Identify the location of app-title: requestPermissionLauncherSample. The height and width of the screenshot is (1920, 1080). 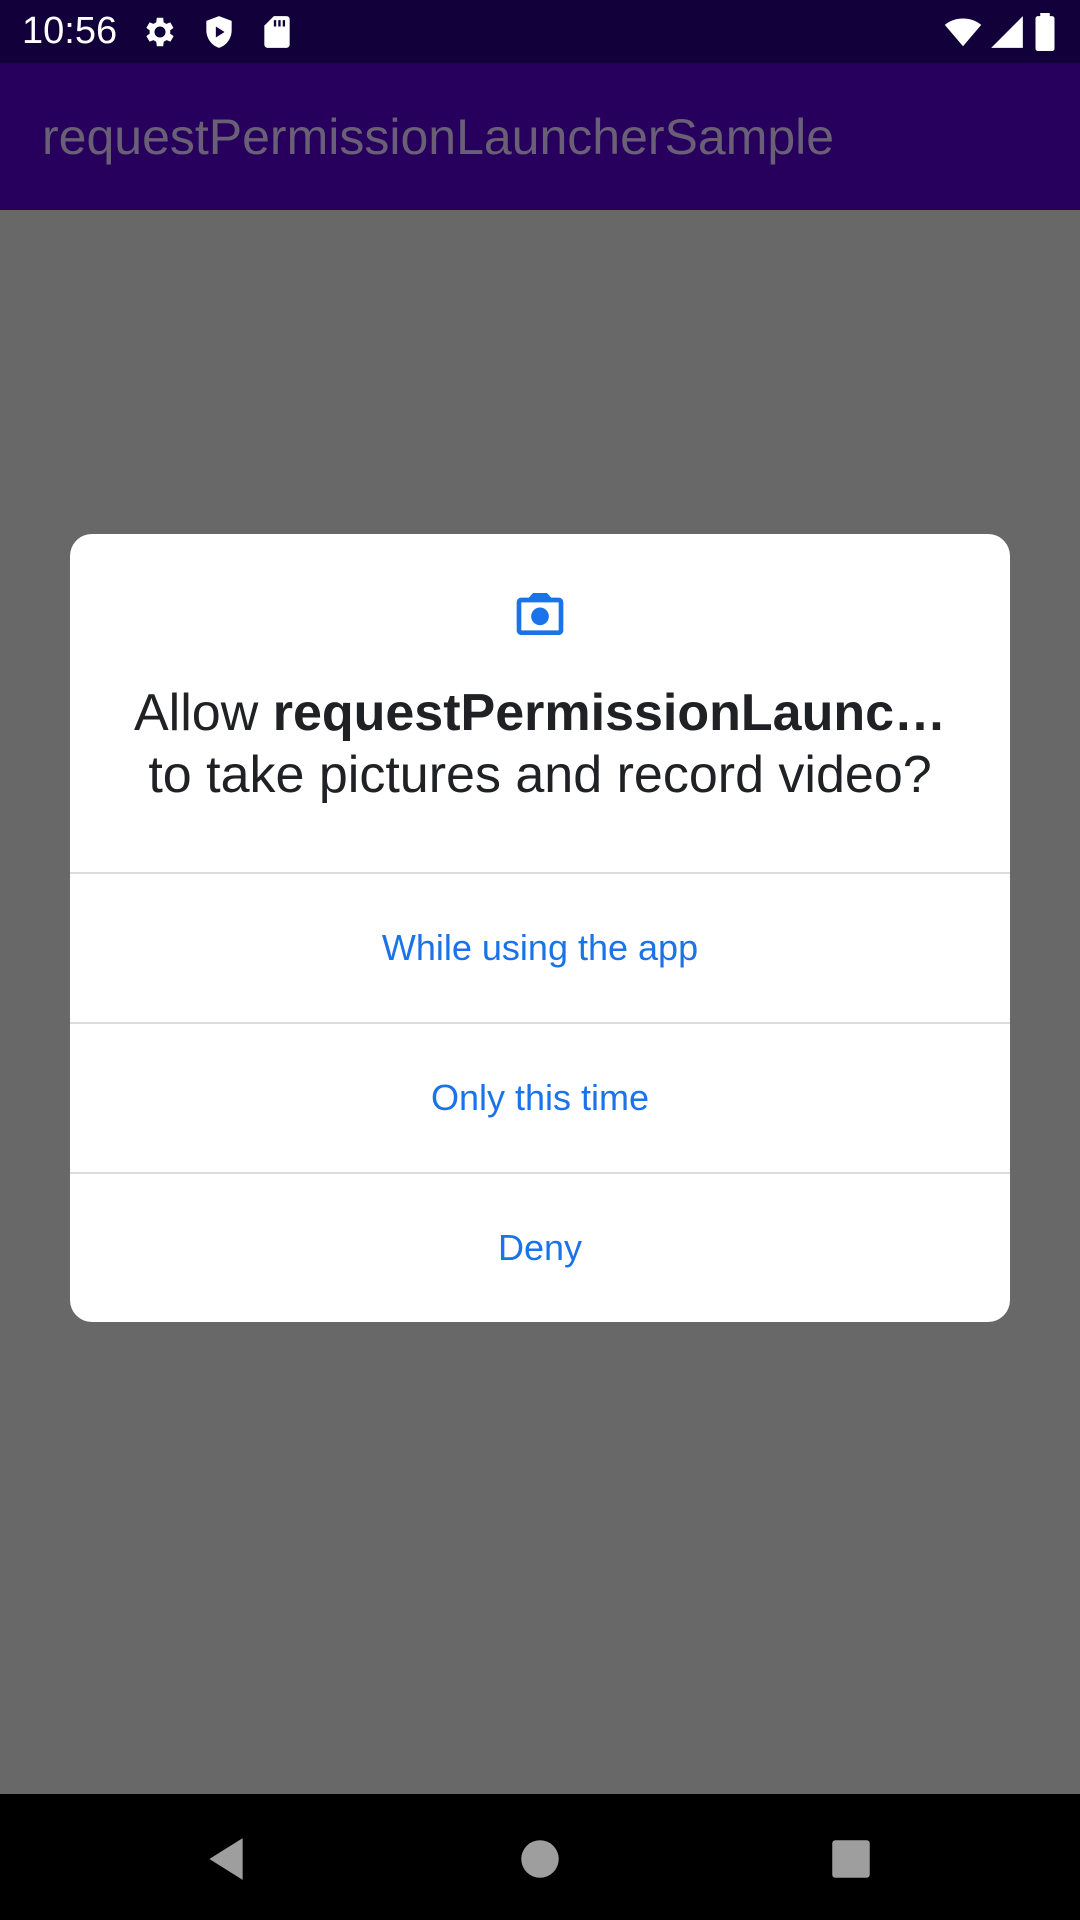
(438, 137).